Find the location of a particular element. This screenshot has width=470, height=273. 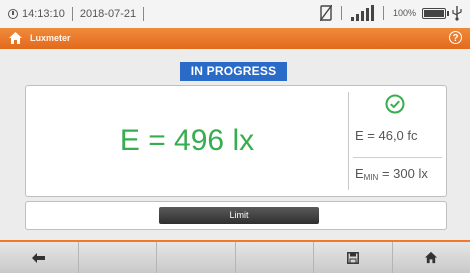

home-button is located at coordinates (431, 257).